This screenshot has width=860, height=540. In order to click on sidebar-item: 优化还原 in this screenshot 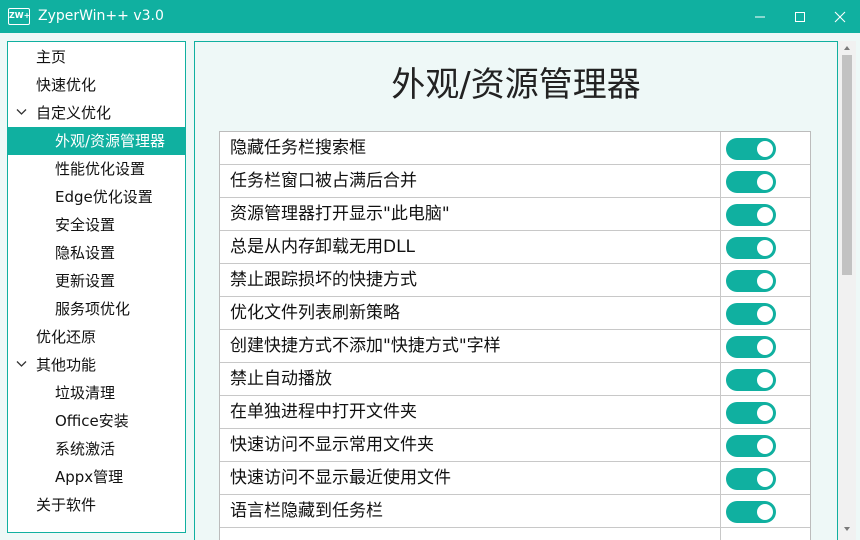, I will do `click(96, 337)`.